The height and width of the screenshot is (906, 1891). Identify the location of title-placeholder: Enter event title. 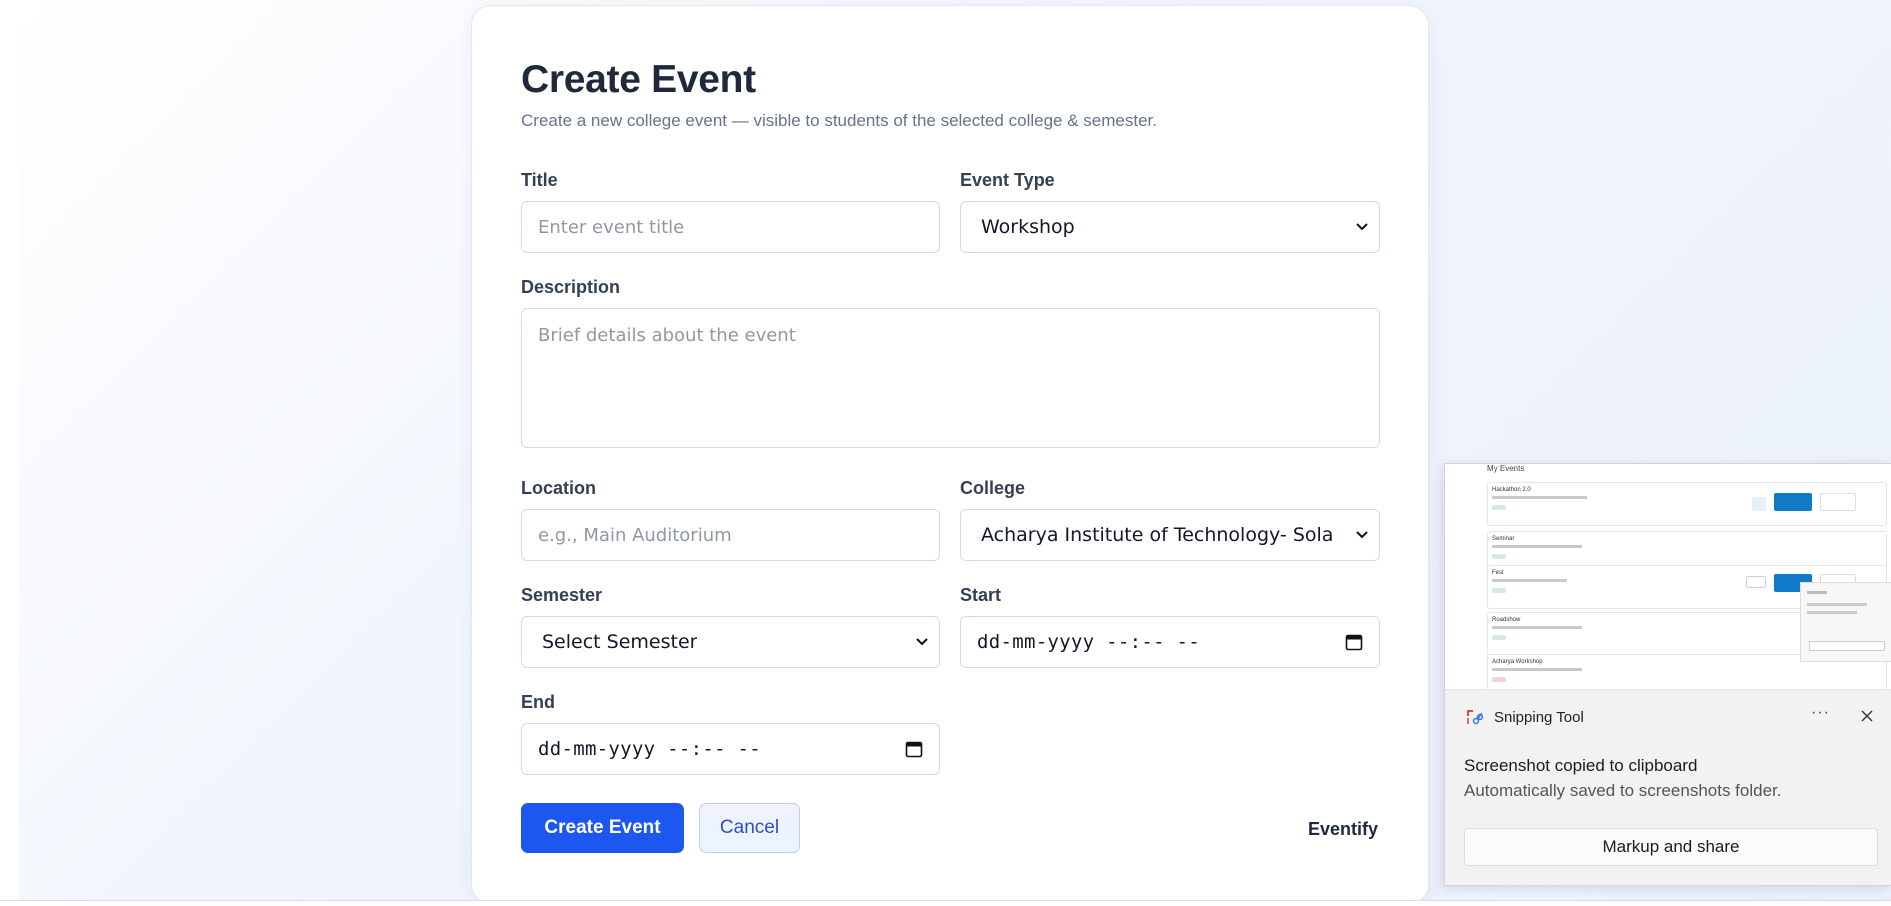
(611, 227).